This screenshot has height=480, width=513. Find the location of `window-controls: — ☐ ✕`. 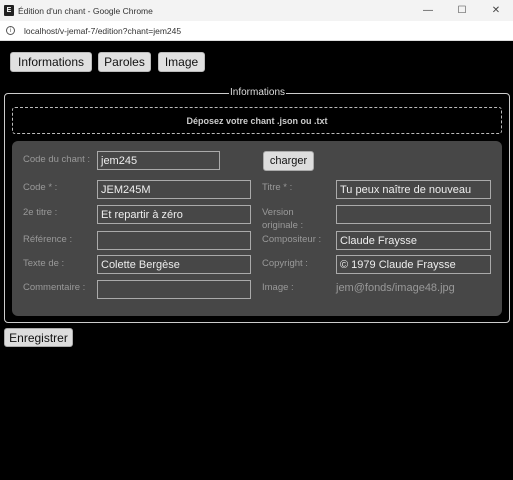

window-controls: — ☐ ✕ is located at coordinates (462, 10).